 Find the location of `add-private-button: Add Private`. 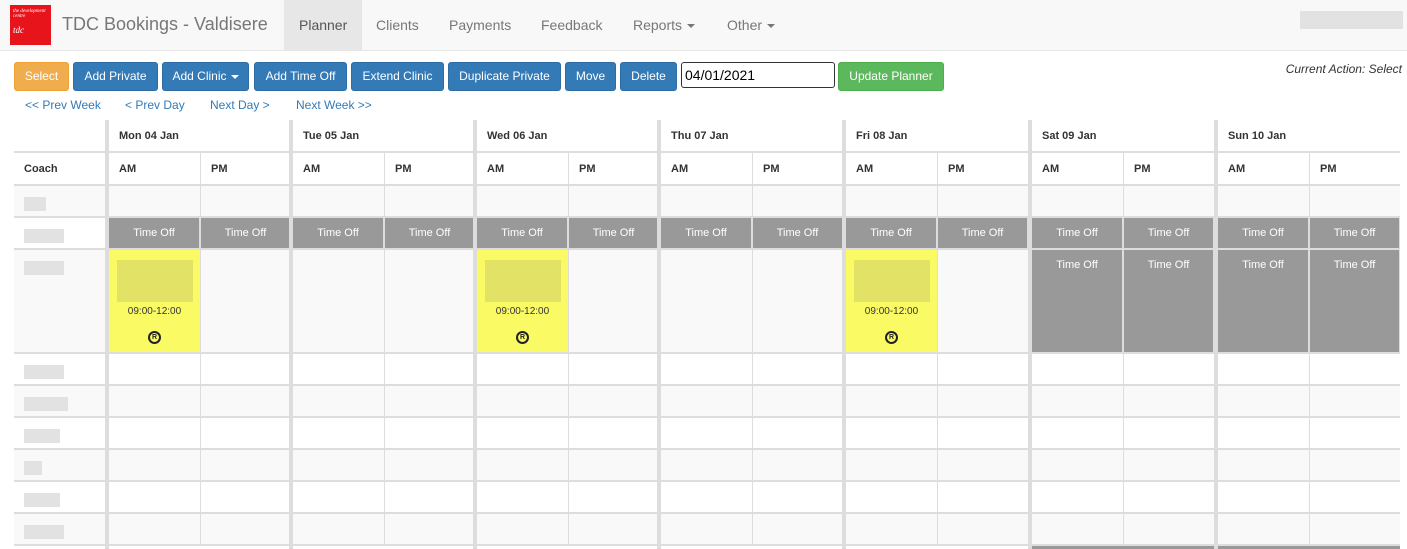

add-private-button: Add Private is located at coordinates (115, 76).